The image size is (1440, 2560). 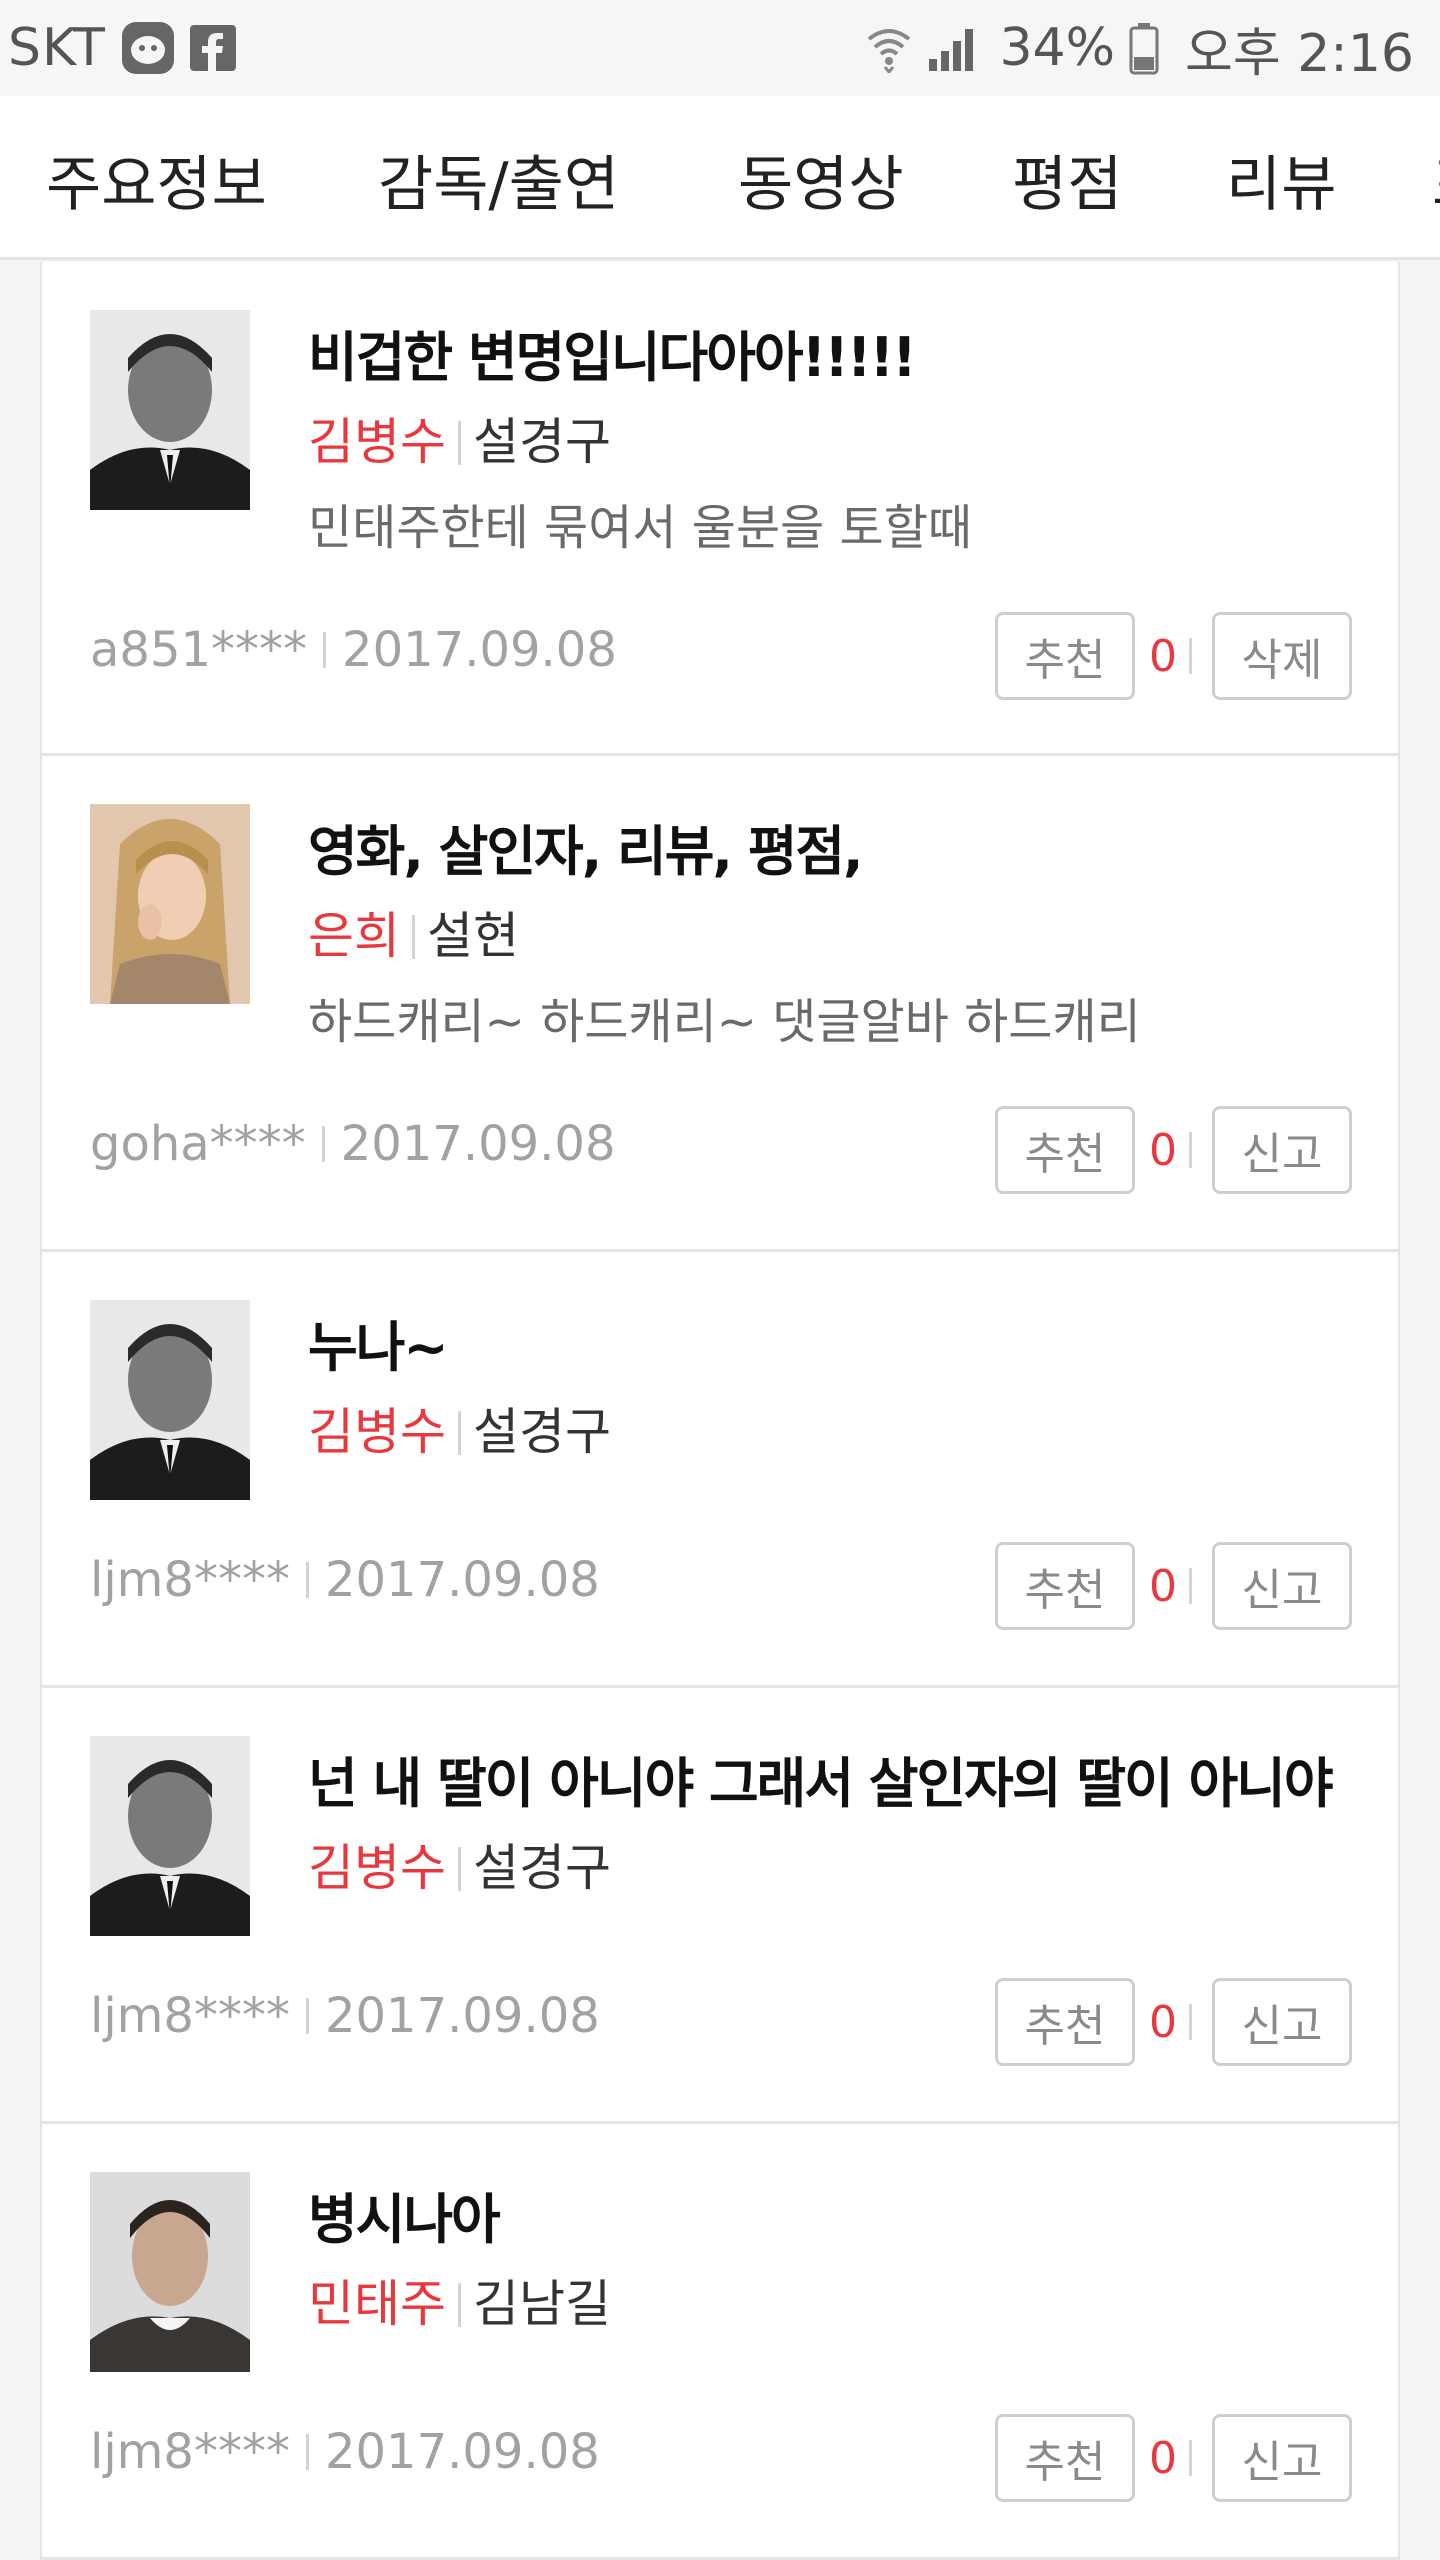 I want to click on battery-percentage: 34%, so click(x=1057, y=48).